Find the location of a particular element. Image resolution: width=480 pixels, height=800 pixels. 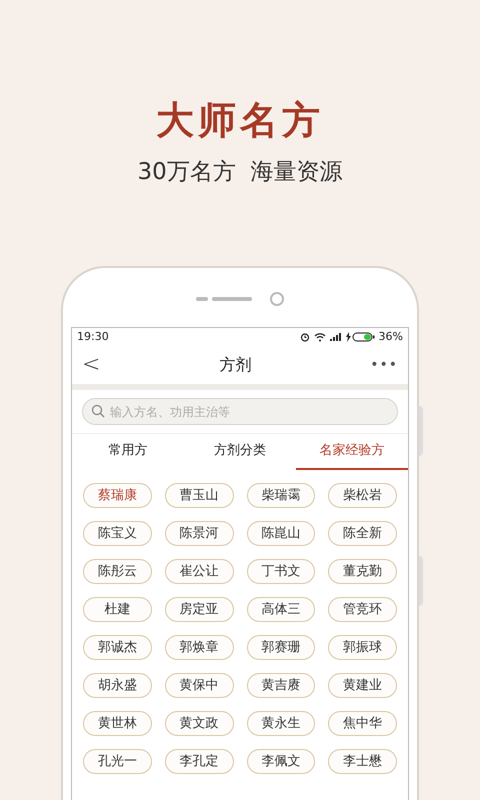

expert-chip: 蔡瑞康 is located at coordinates (117, 495).